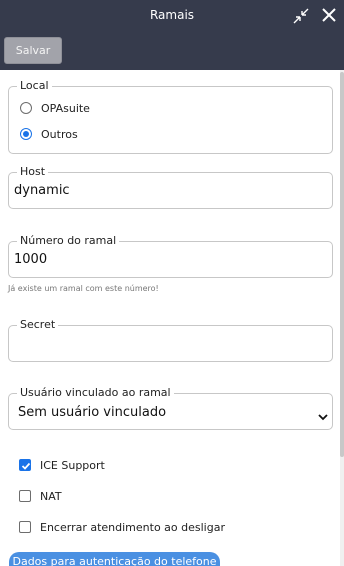 The width and height of the screenshot is (344, 566). I want to click on chevron-down-icon, so click(323, 414).